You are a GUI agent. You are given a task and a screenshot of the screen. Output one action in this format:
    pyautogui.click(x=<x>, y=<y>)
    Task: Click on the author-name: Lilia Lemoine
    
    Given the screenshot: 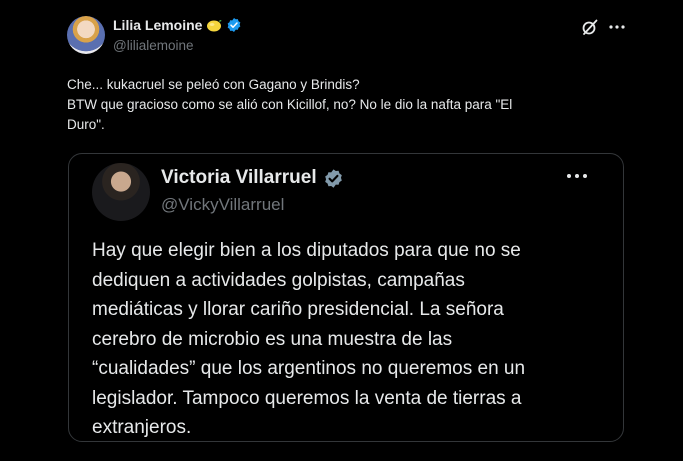 What is the action you would take?
    pyautogui.click(x=157, y=25)
    